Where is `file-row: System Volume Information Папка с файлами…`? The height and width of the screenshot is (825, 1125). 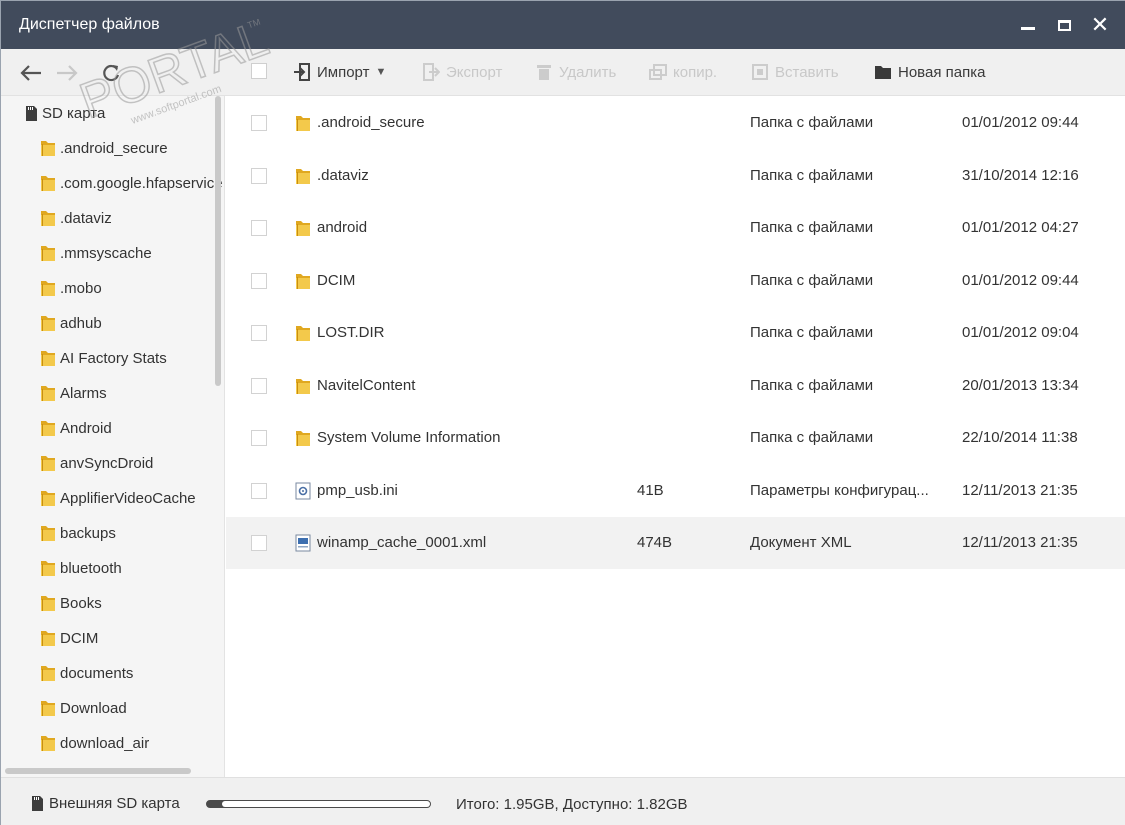
file-row: System Volume Information Папка с файлами… is located at coordinates (675, 438).